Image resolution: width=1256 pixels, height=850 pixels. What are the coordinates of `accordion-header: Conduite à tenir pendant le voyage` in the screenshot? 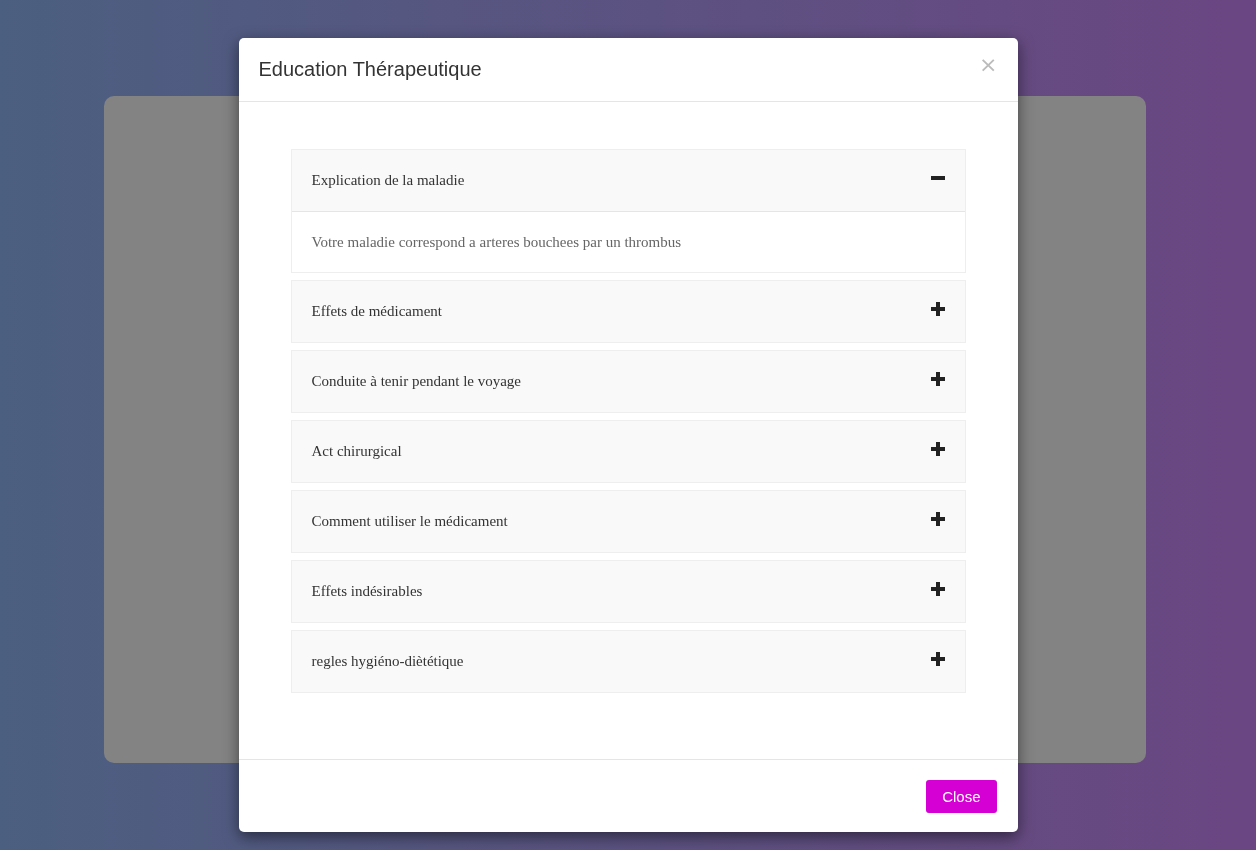 It's located at (628, 381).